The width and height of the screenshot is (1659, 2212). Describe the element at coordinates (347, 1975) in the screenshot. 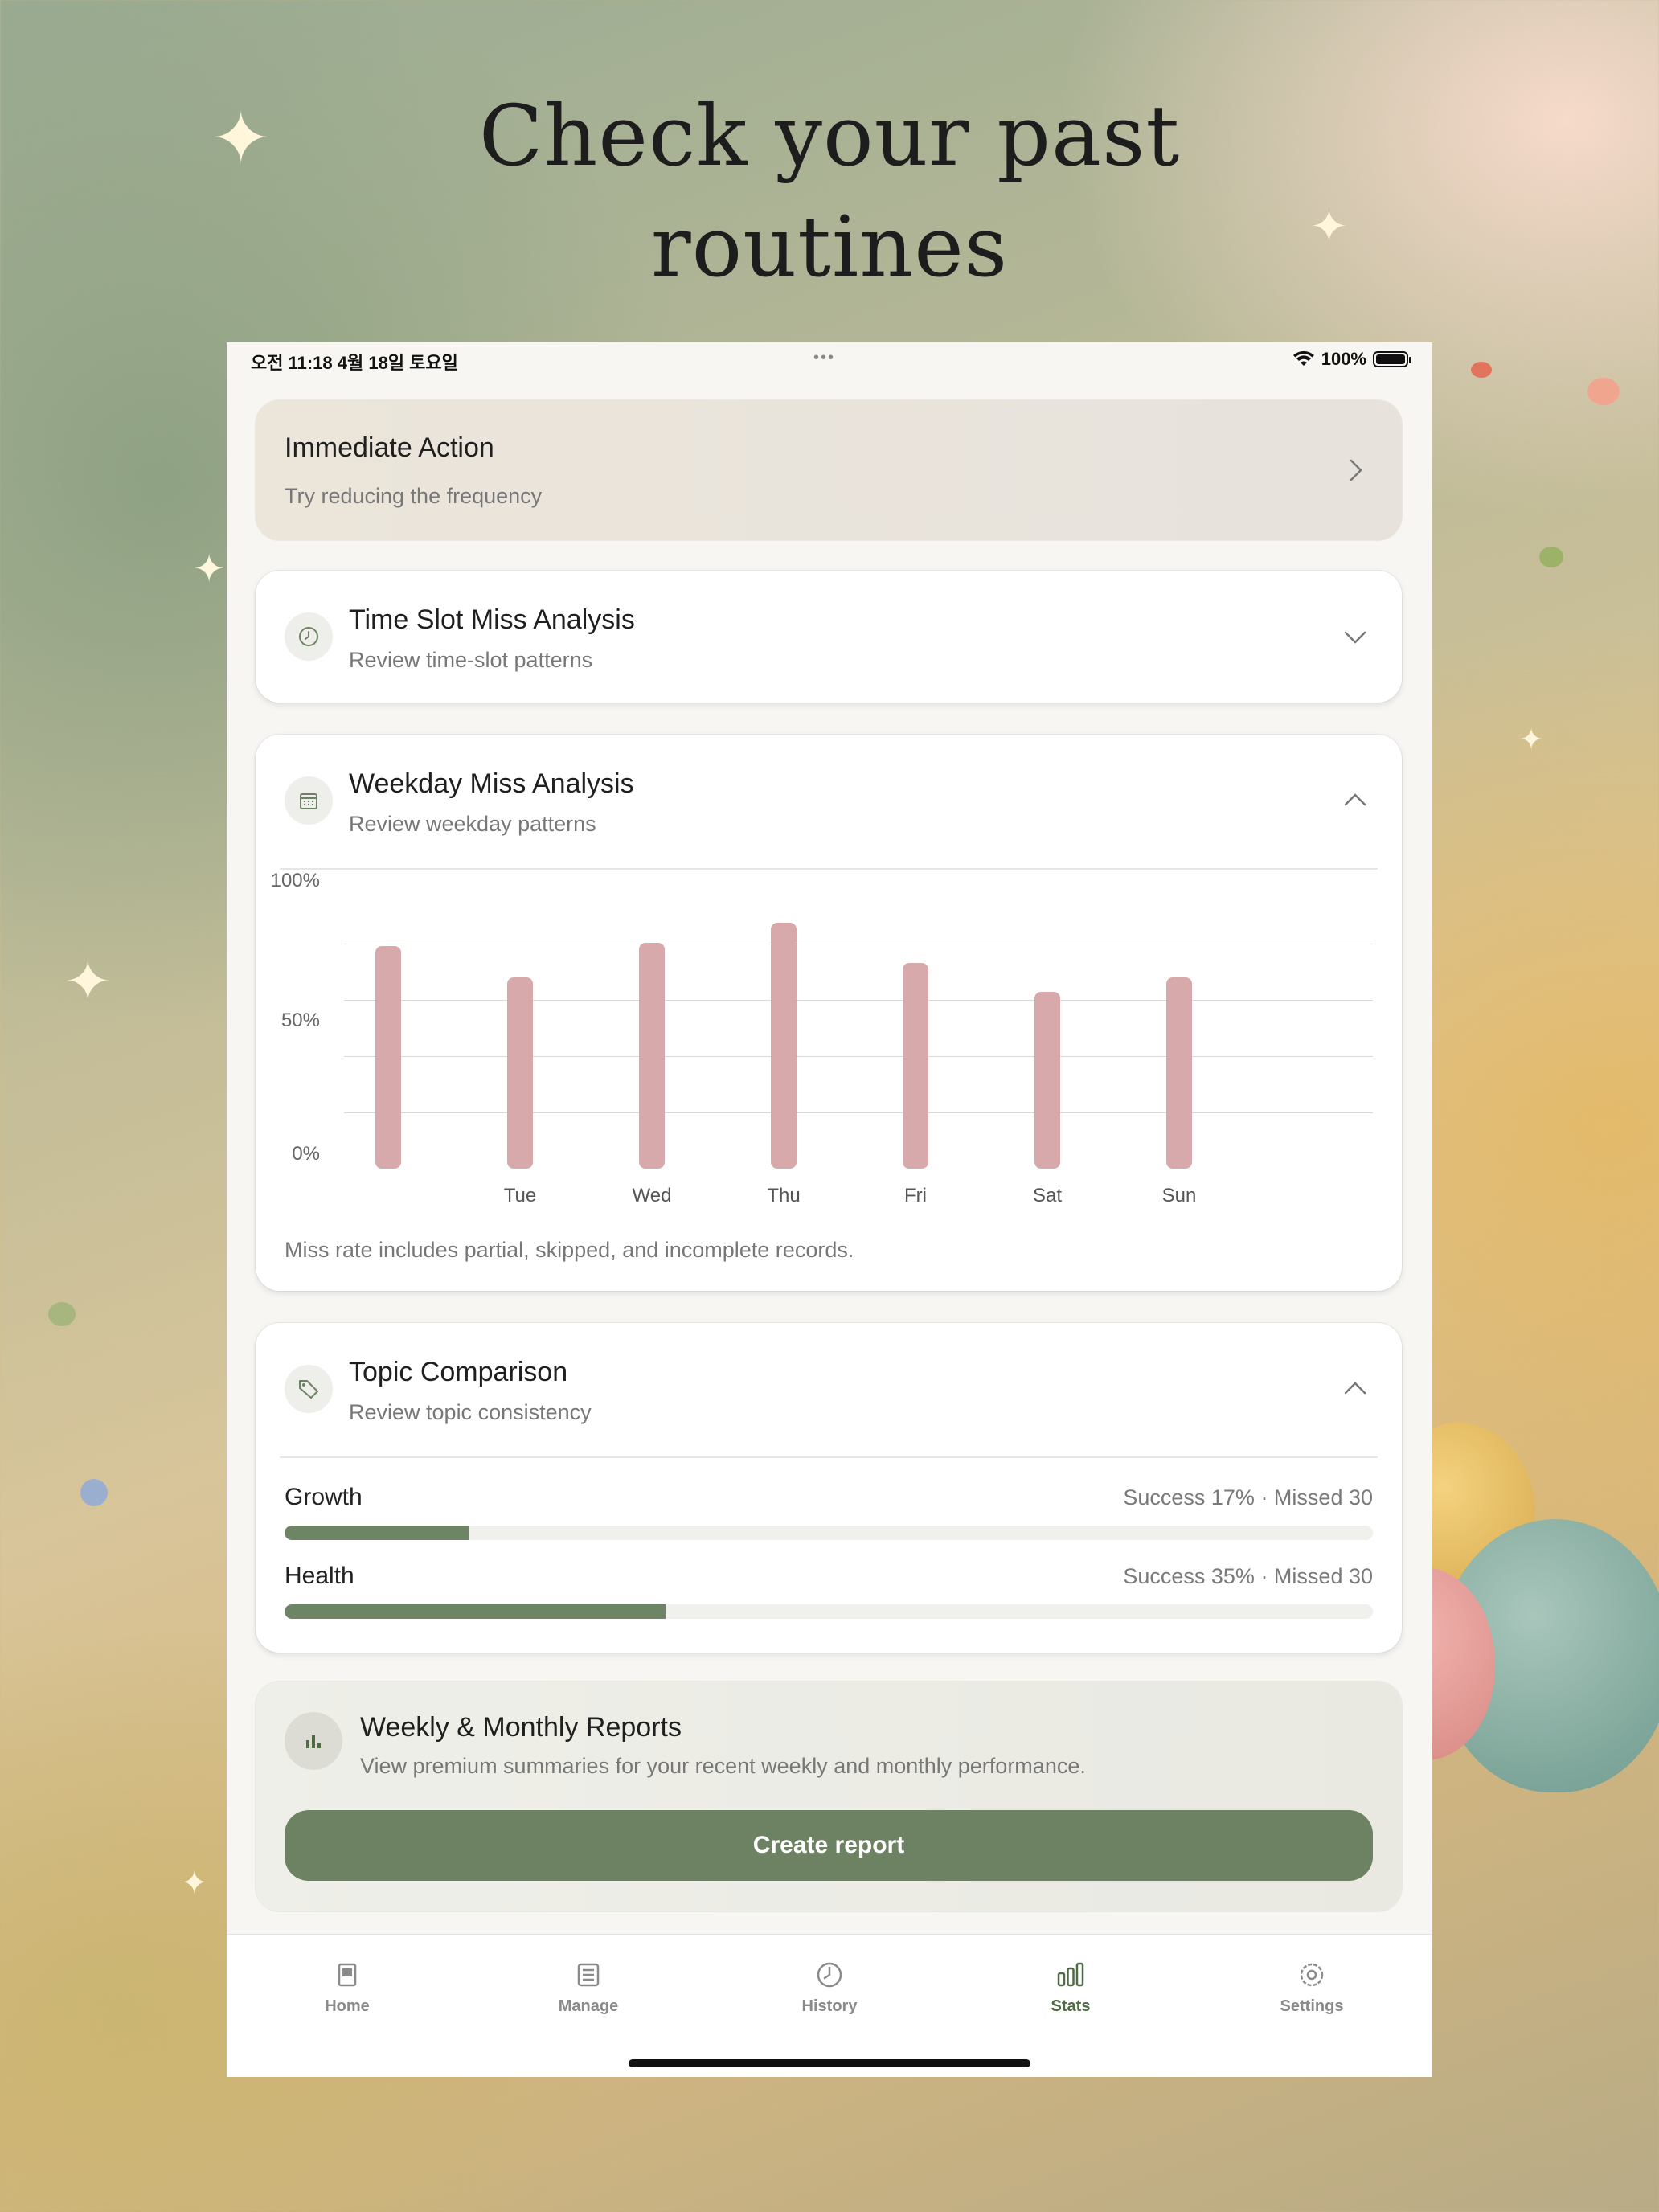

I see `home-icon` at that location.